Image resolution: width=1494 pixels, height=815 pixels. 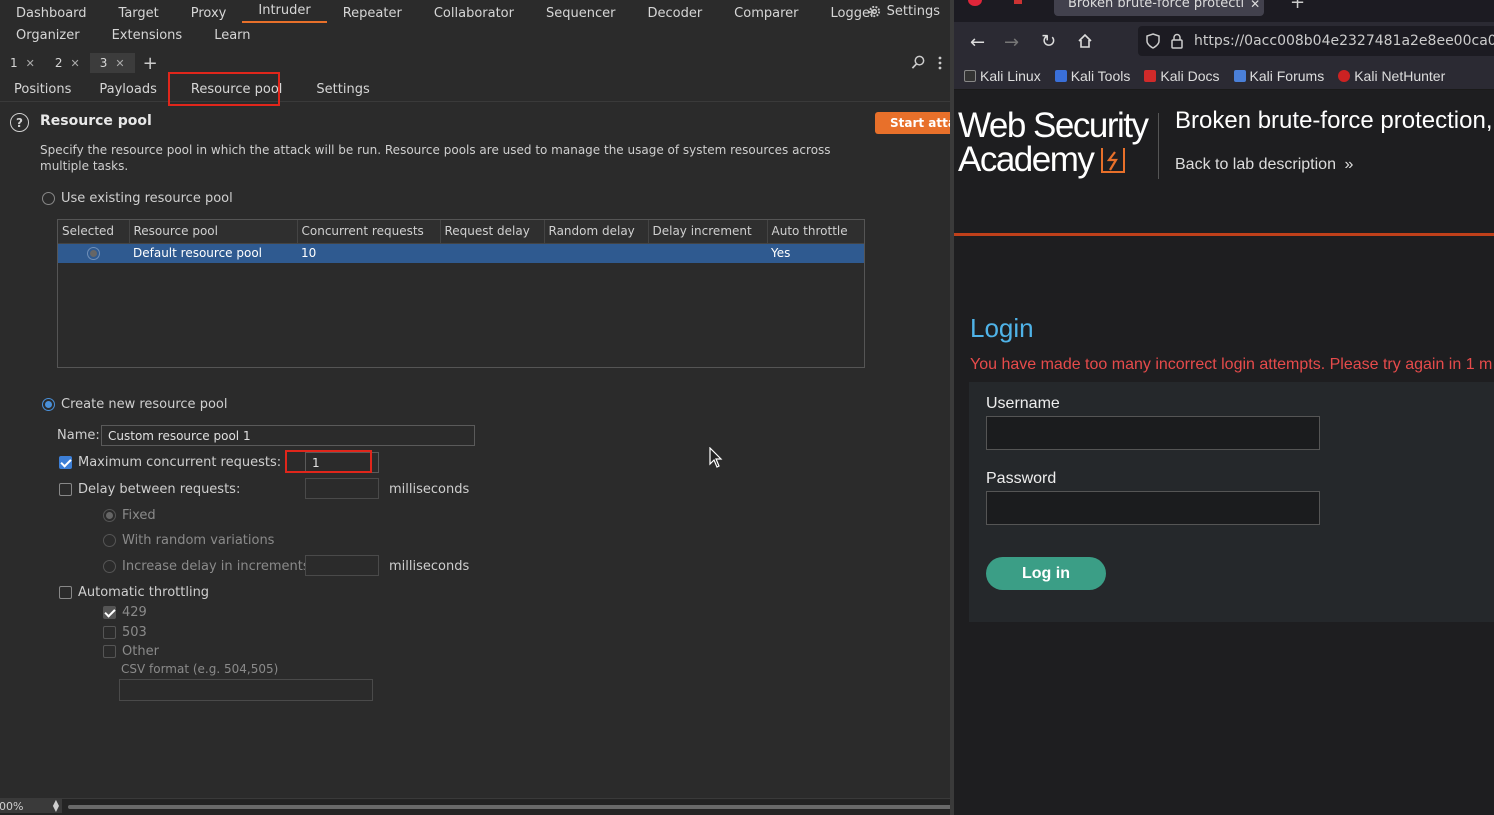 What do you see at coordinates (65, 462) in the screenshot?
I see `max-concurrent-checkbox` at bounding box center [65, 462].